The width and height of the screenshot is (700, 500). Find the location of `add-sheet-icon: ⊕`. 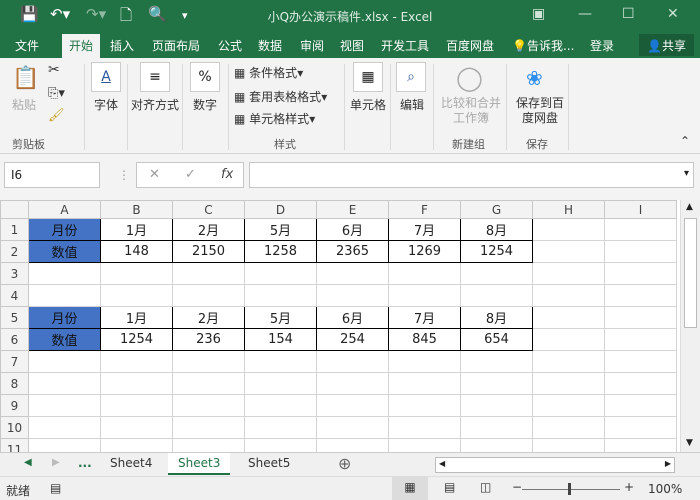

add-sheet-icon: ⊕ is located at coordinates (344, 463).